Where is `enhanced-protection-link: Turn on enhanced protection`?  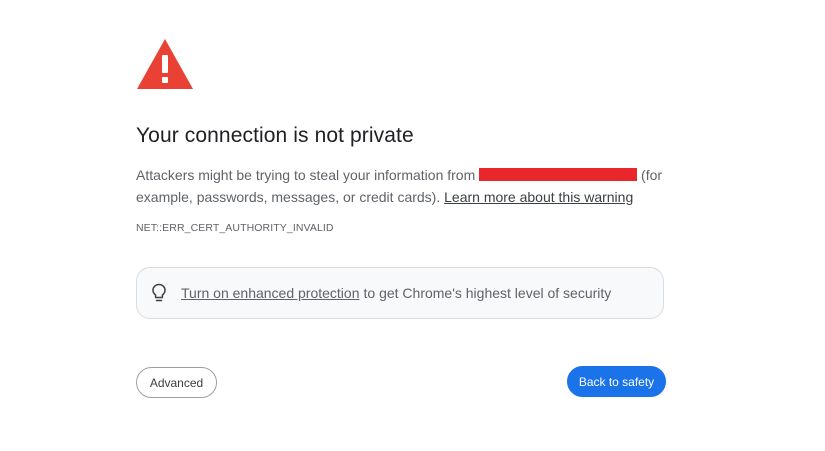 enhanced-protection-link: Turn on enhanced protection is located at coordinates (270, 293).